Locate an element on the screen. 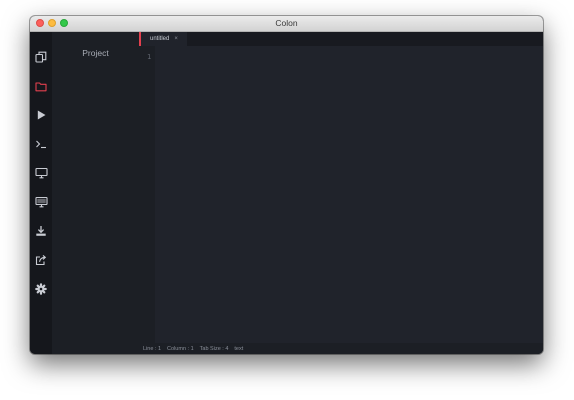 This screenshot has height=400, width=574. project-folder-button is located at coordinates (41, 86).